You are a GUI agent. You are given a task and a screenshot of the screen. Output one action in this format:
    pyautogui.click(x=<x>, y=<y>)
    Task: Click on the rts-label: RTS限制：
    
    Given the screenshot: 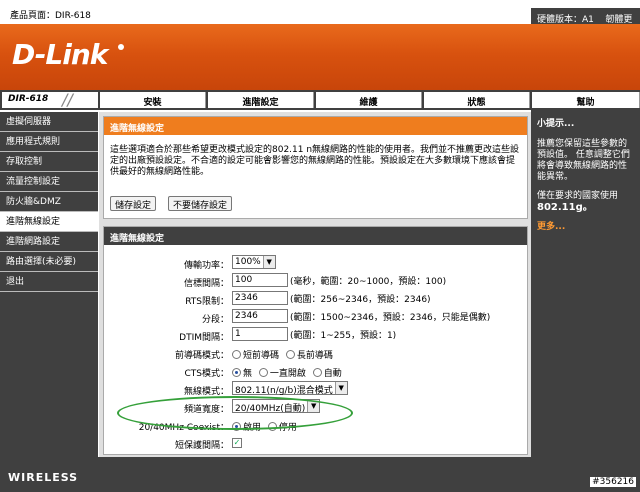 What is the action you would take?
    pyautogui.click(x=207, y=302)
    